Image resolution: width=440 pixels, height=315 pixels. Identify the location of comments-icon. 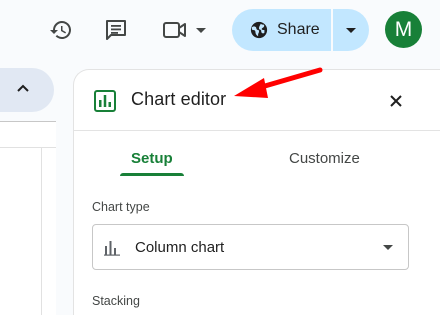
(116, 30).